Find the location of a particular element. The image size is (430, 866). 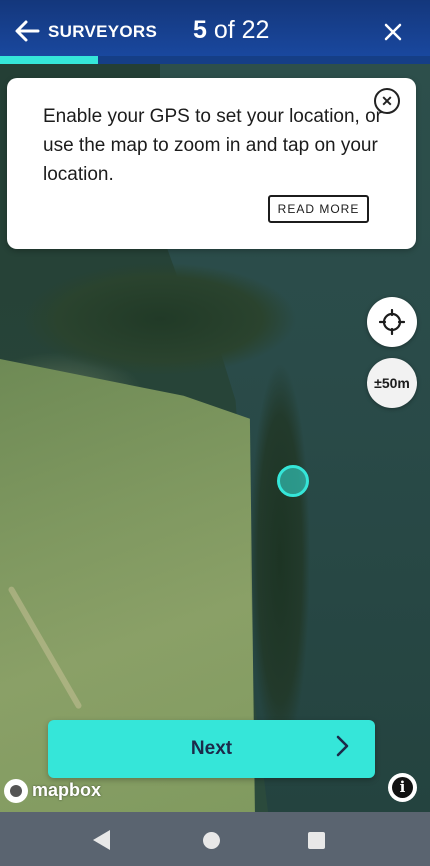

nav-back-icon is located at coordinates (101, 840).